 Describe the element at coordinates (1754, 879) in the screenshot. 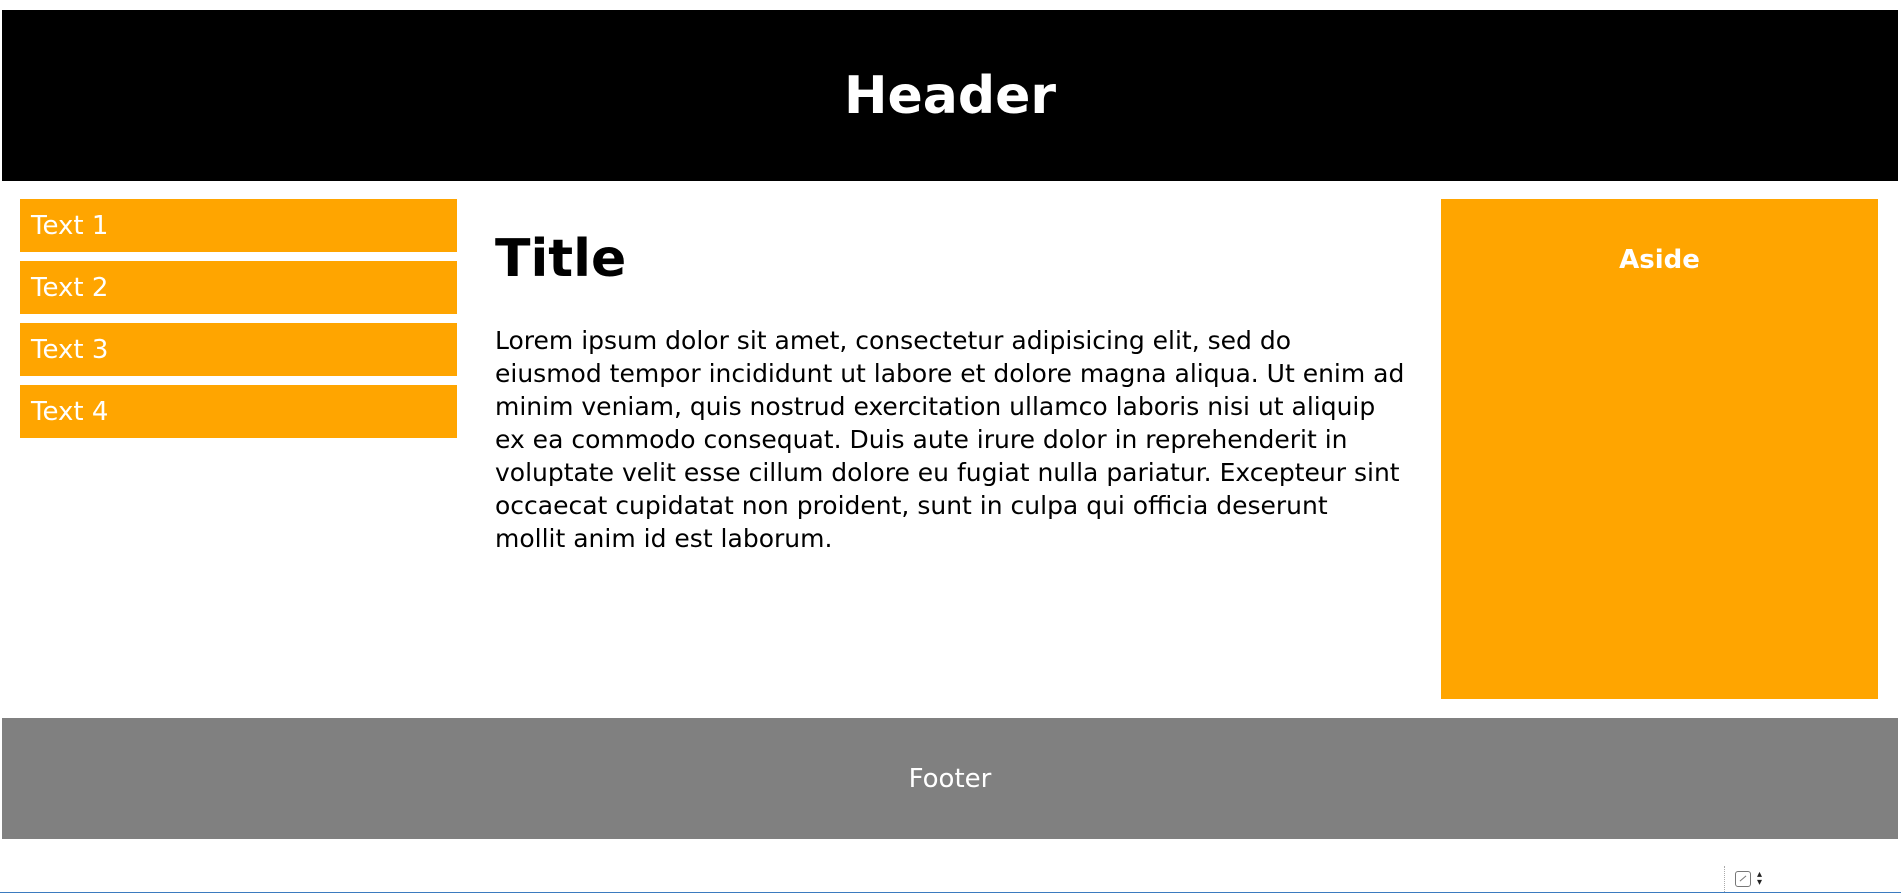

I see `corner-widget: ▴ ▾` at that location.